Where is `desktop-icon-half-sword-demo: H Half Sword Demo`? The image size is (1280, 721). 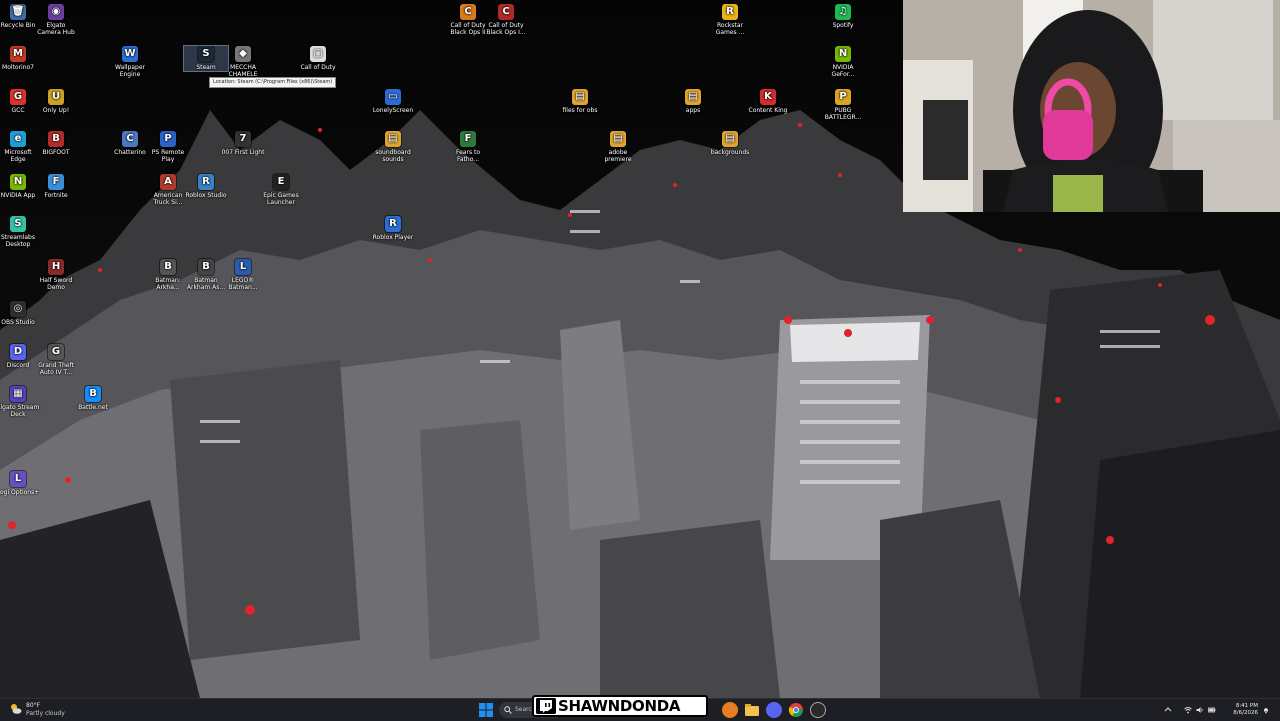
desktop-icon-half-sword-demo: H Half Sword Demo is located at coordinates (56, 275).